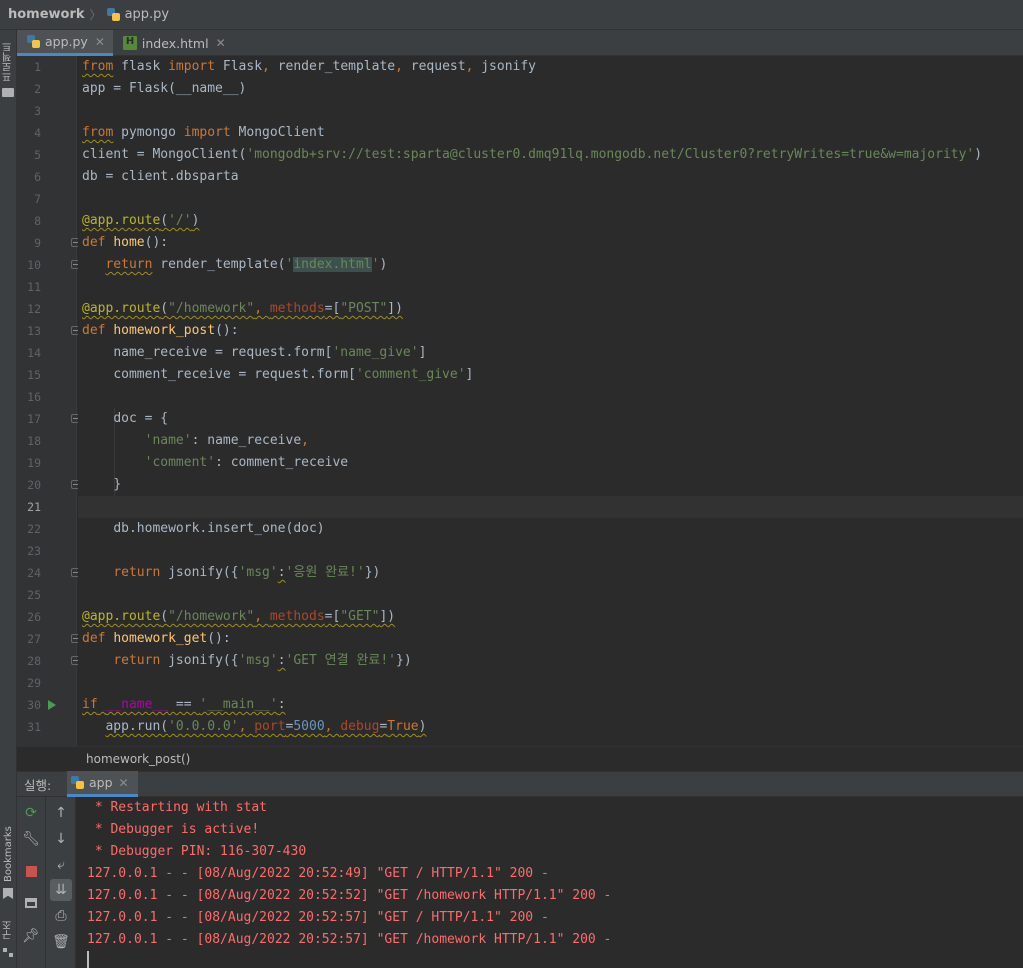 The image size is (1023, 968). Describe the element at coordinates (8, 92) in the screenshot. I see `folder-icon` at that location.